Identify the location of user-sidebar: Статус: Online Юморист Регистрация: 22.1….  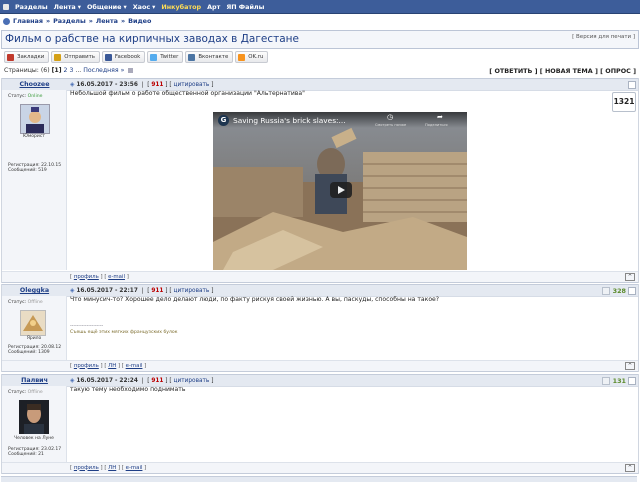
(34, 180).